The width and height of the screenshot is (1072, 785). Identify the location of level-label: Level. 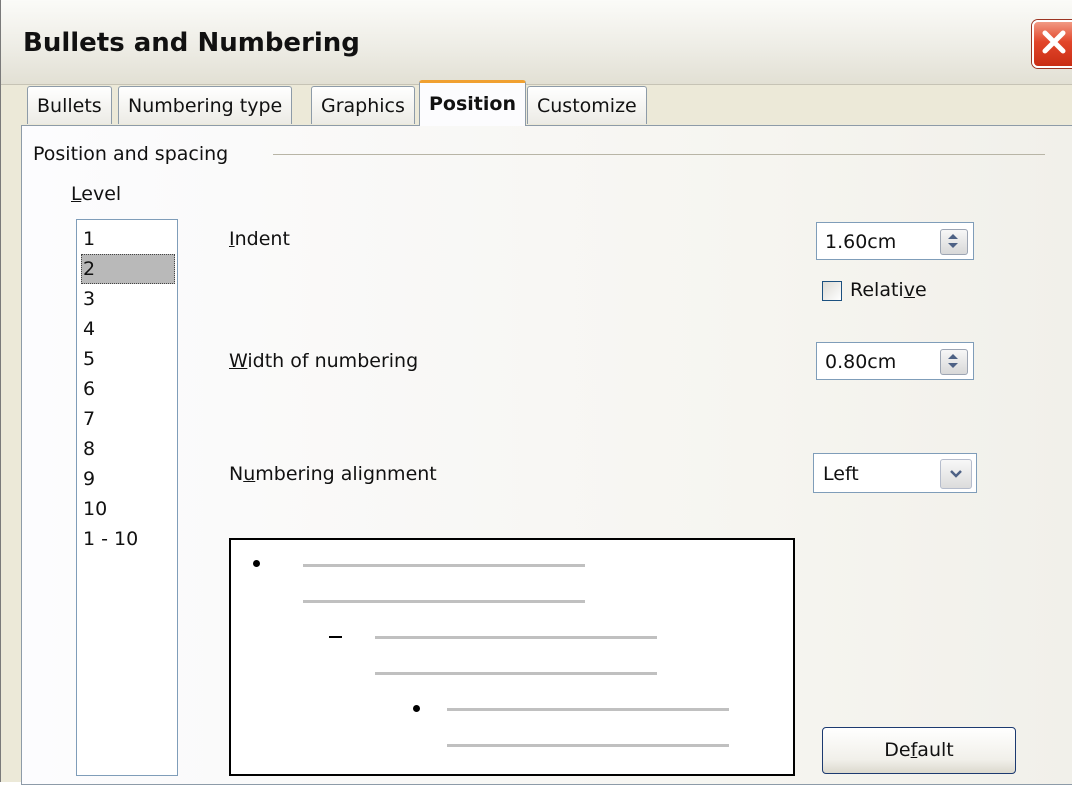
(96, 194).